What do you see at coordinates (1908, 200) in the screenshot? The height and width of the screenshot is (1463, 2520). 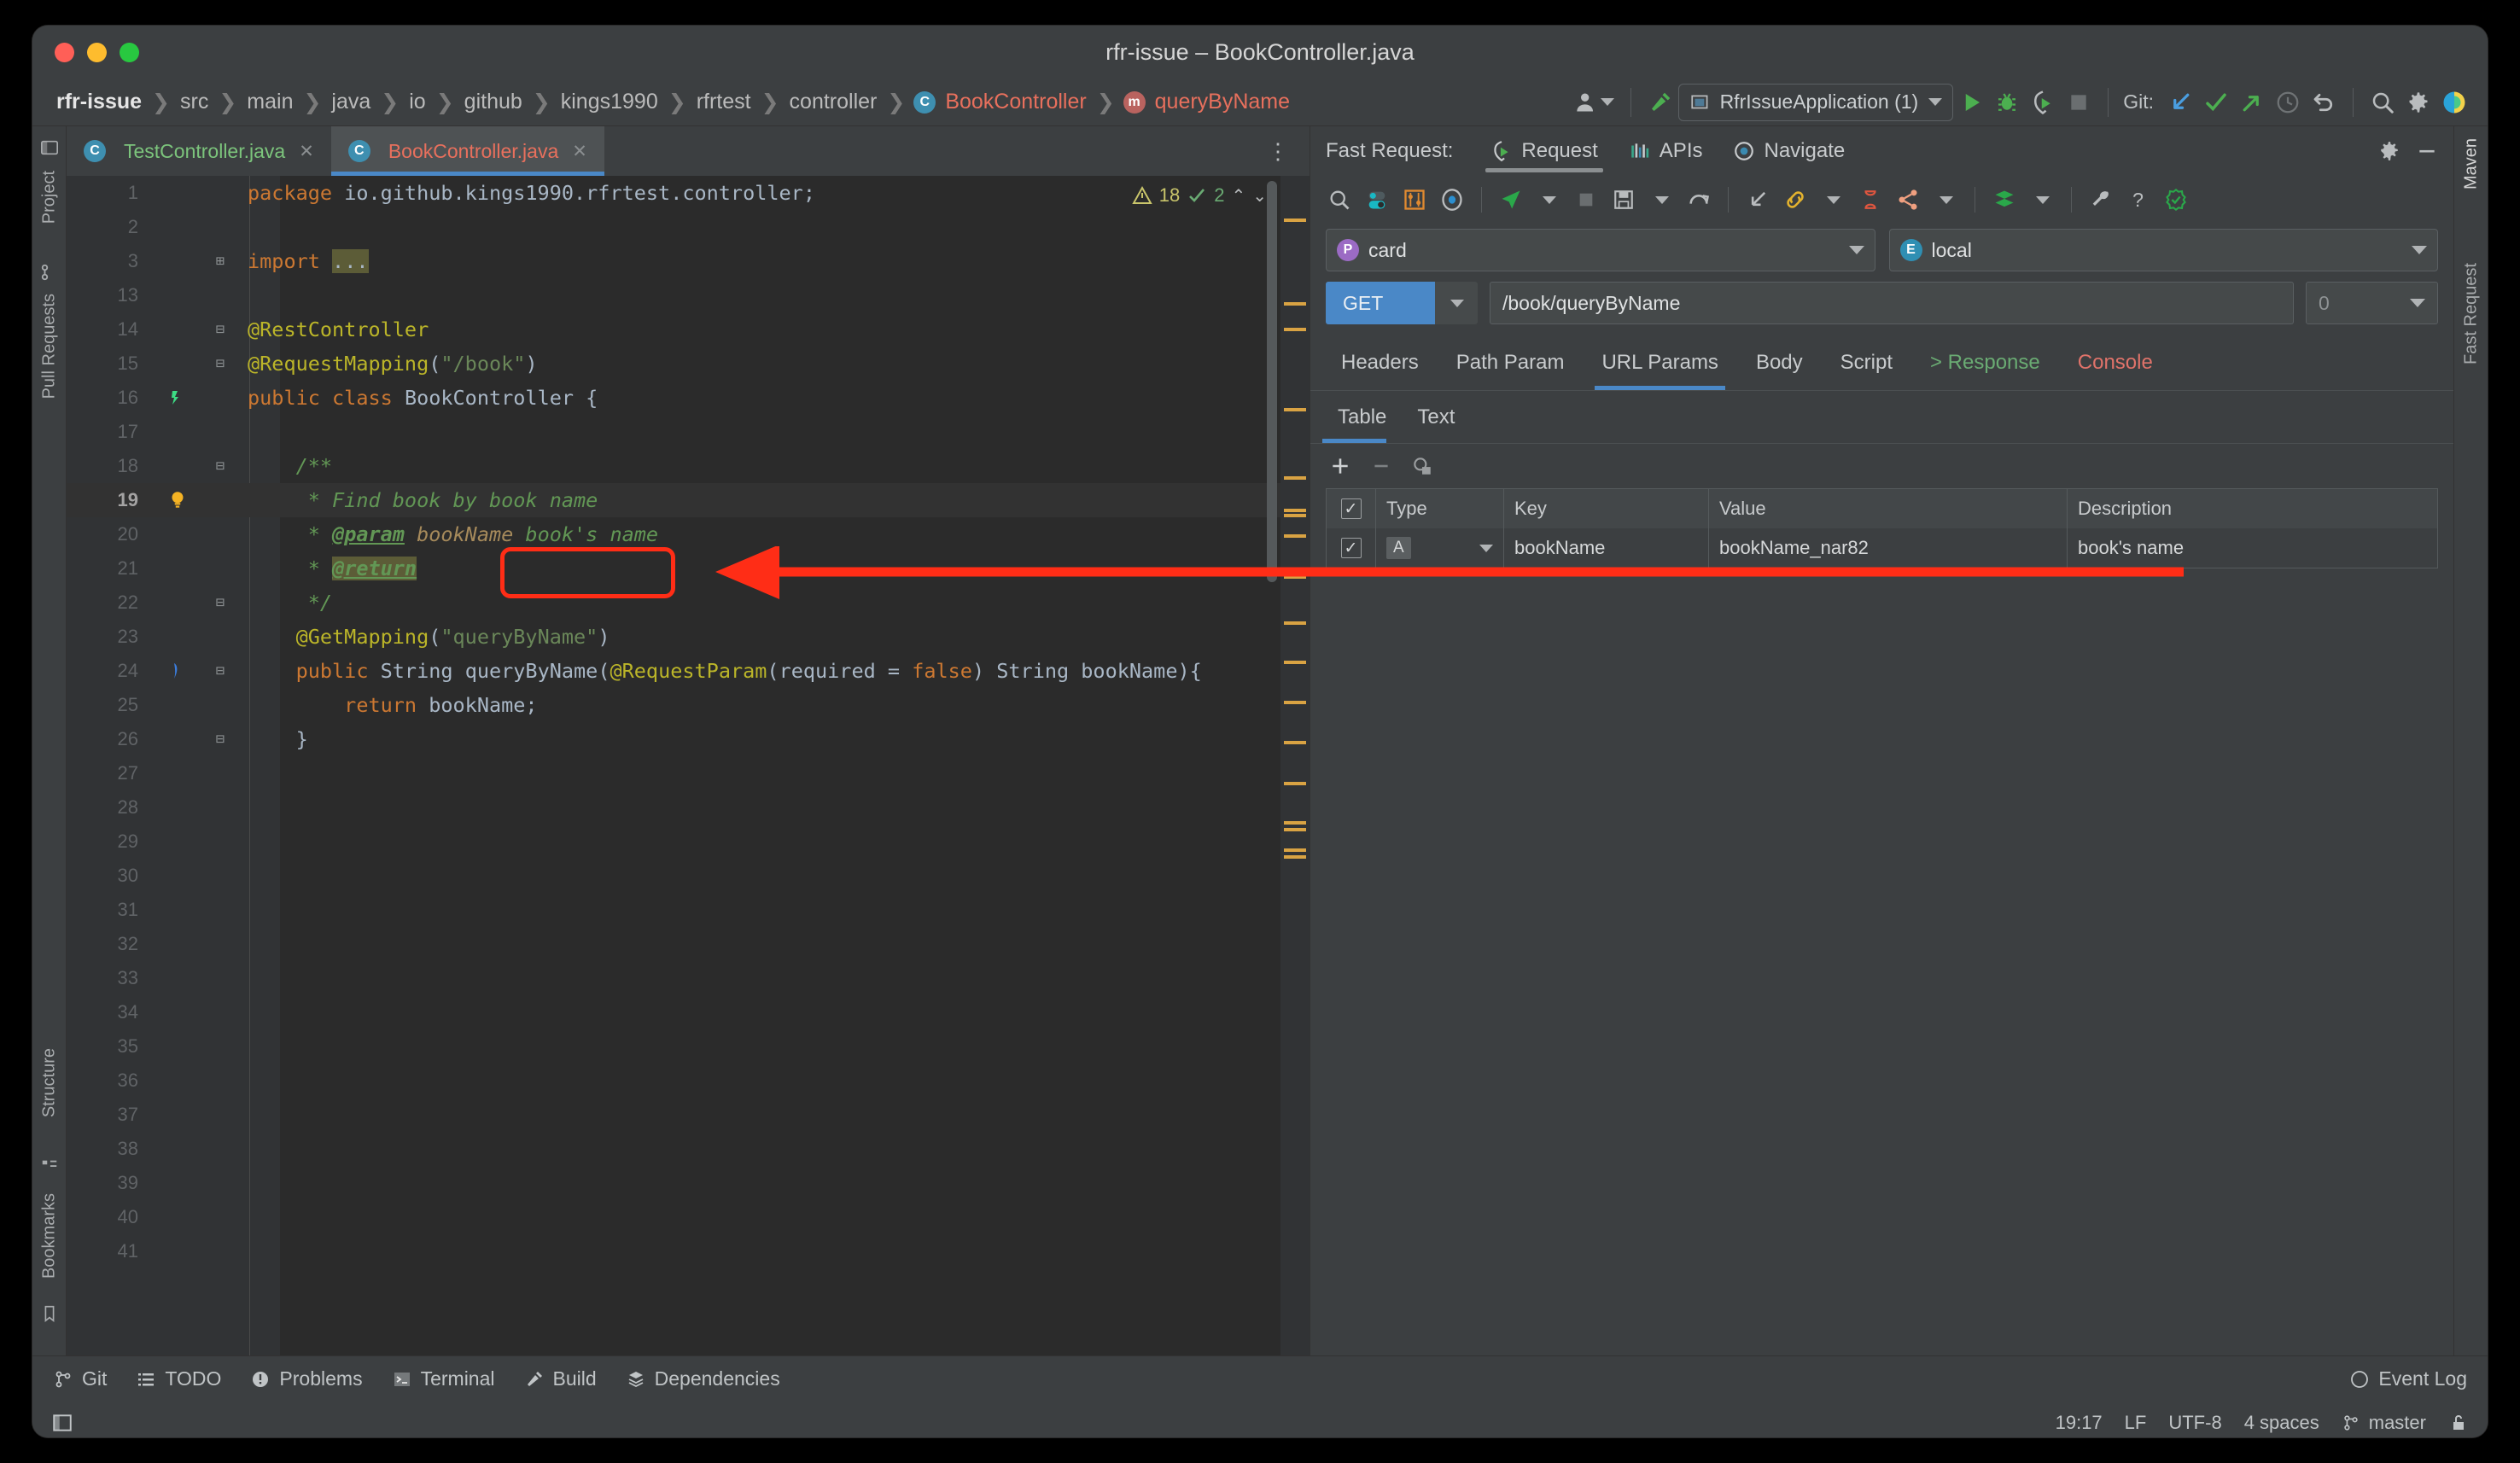 I see `share-icon` at bounding box center [1908, 200].